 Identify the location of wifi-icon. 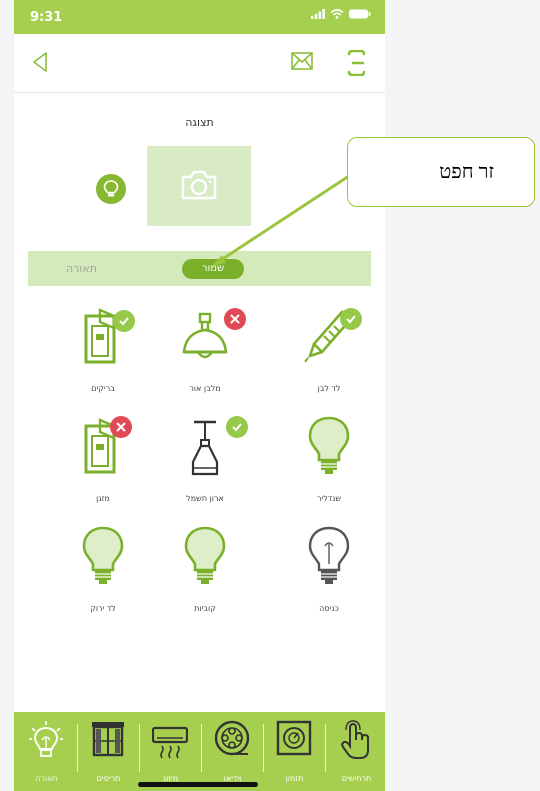
(337, 14).